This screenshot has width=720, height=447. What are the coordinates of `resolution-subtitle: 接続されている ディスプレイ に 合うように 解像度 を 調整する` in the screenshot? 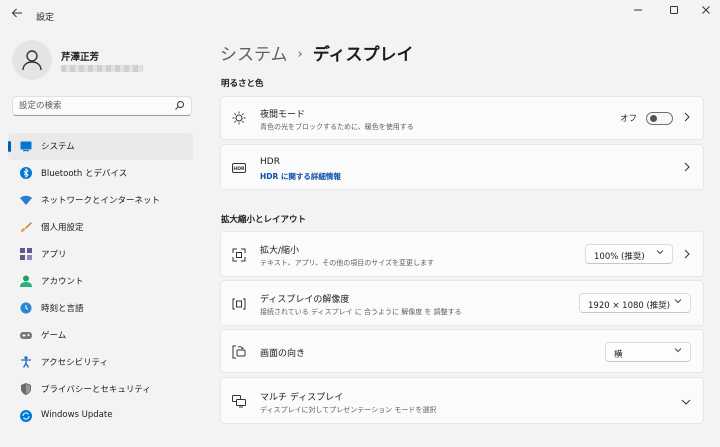 It's located at (361, 312).